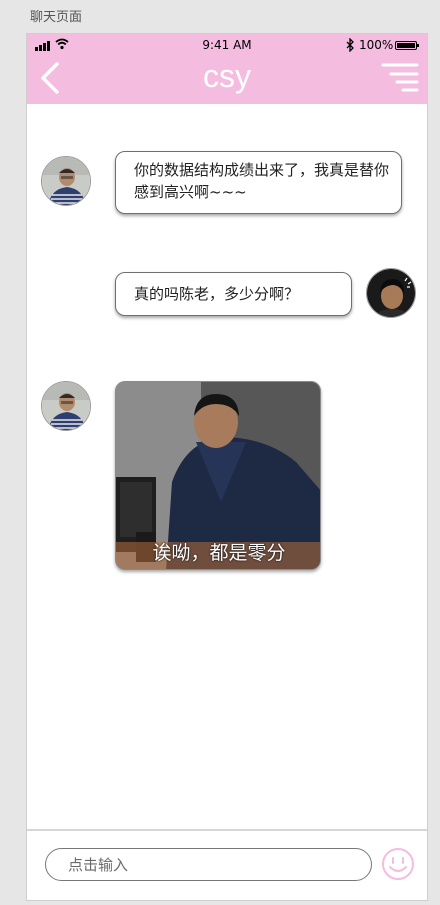 The width and height of the screenshot is (440, 905). I want to click on user-avatar, so click(391, 293).